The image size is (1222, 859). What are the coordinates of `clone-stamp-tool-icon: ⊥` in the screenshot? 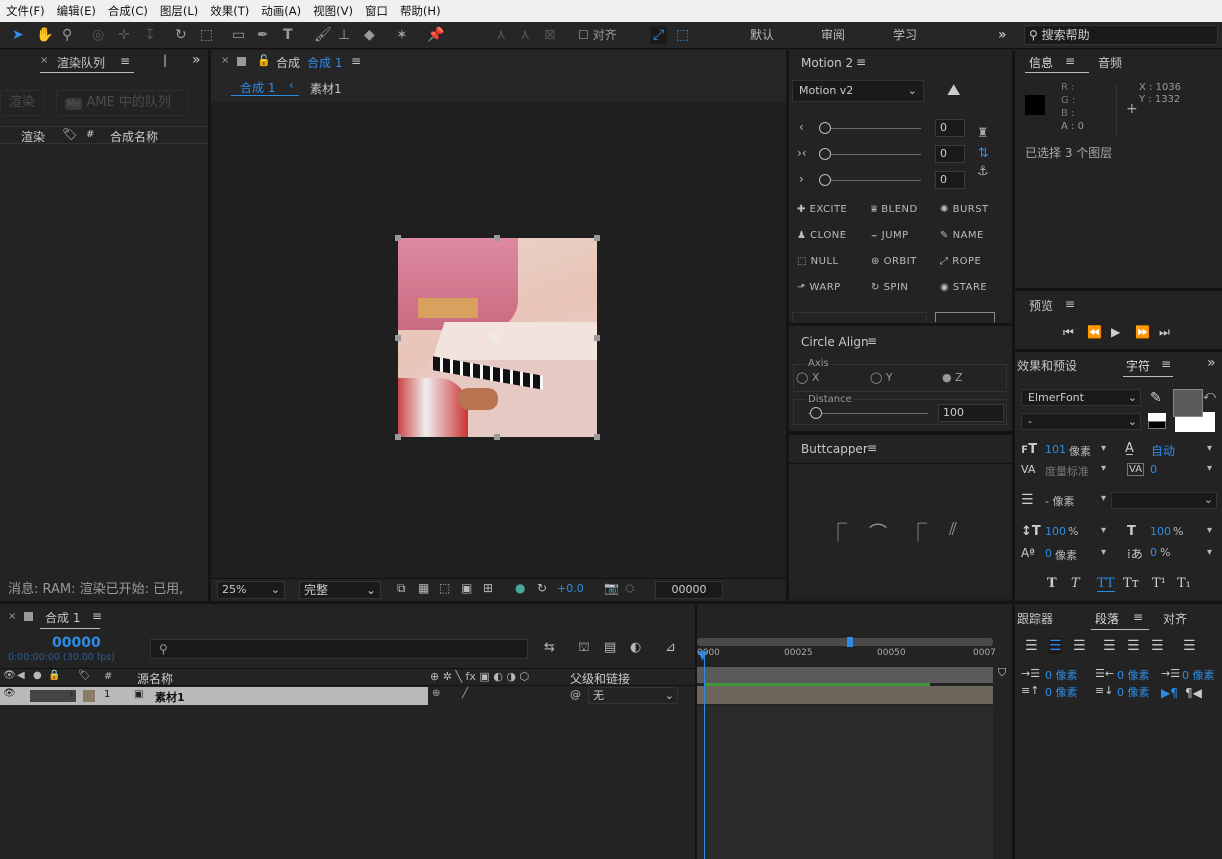 It's located at (344, 35).